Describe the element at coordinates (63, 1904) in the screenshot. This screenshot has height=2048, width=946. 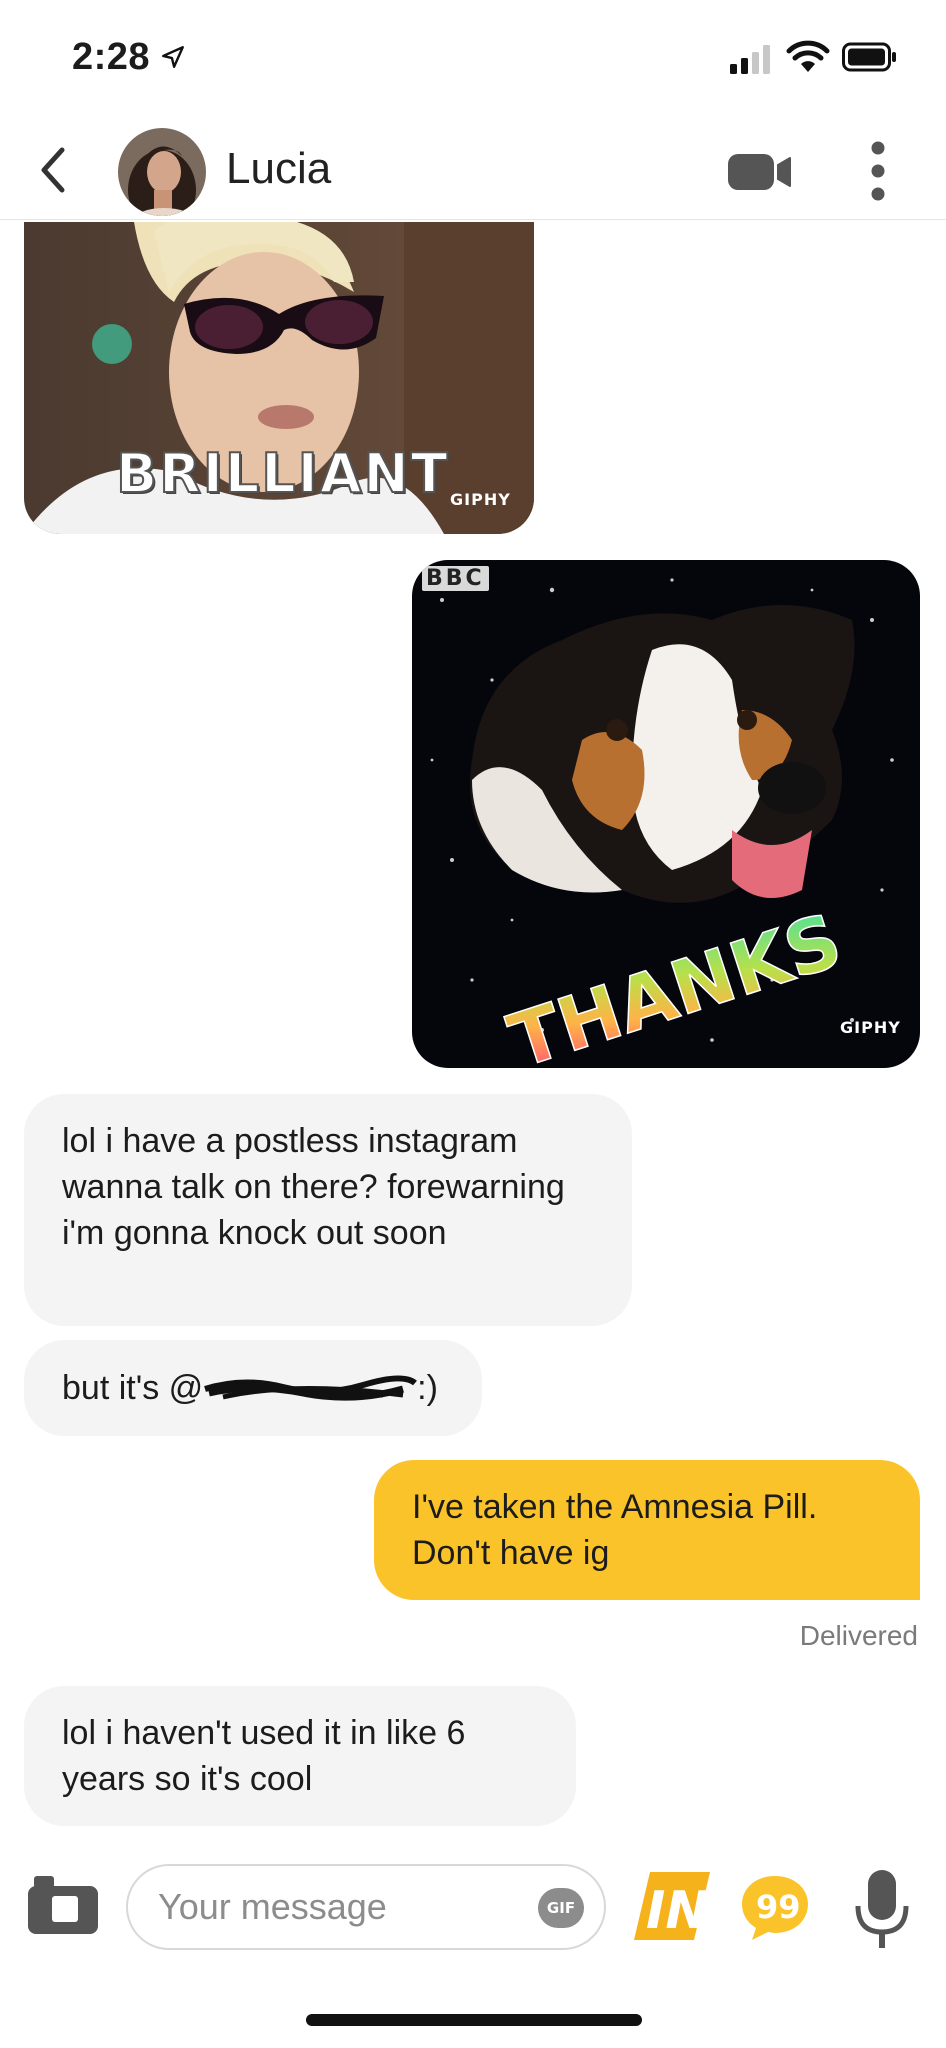
I see `camera-icon` at that location.